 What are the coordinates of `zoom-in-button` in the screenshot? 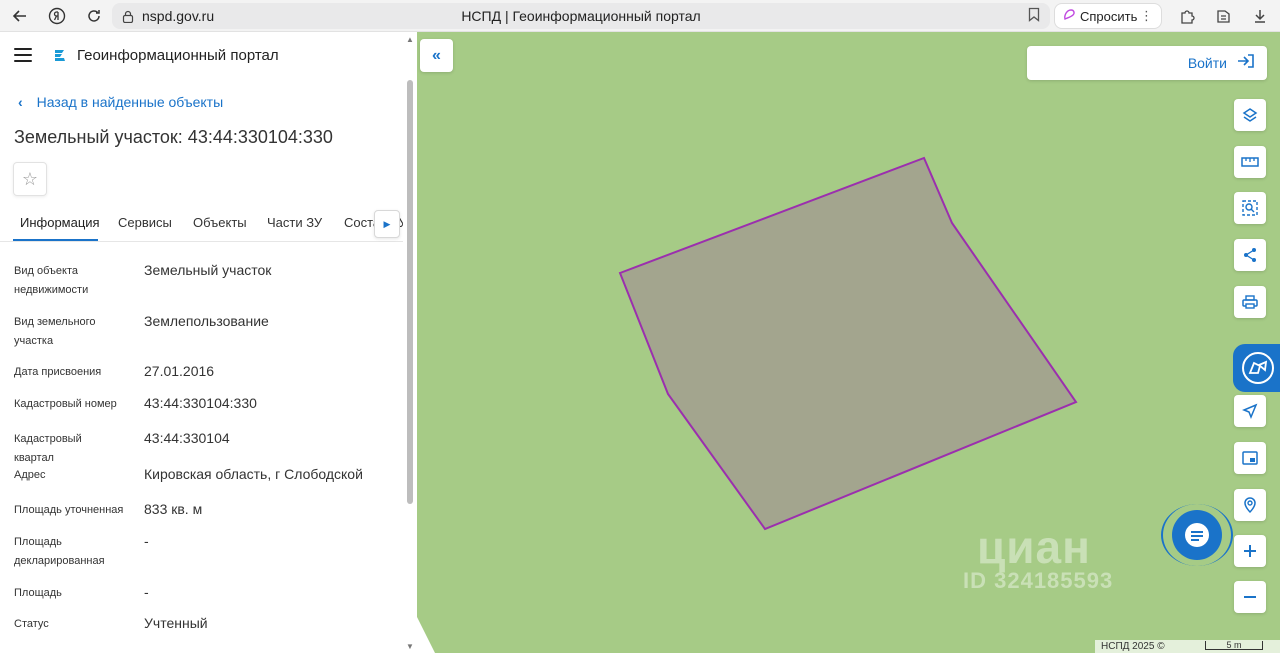 It's located at (1250, 551).